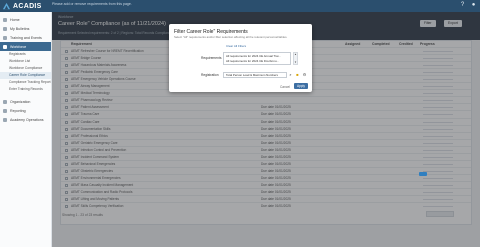 Image resolution: width=480 pixels, height=247 pixels. I want to click on sidebar-item-reporting: Reporting, so click(25, 110).